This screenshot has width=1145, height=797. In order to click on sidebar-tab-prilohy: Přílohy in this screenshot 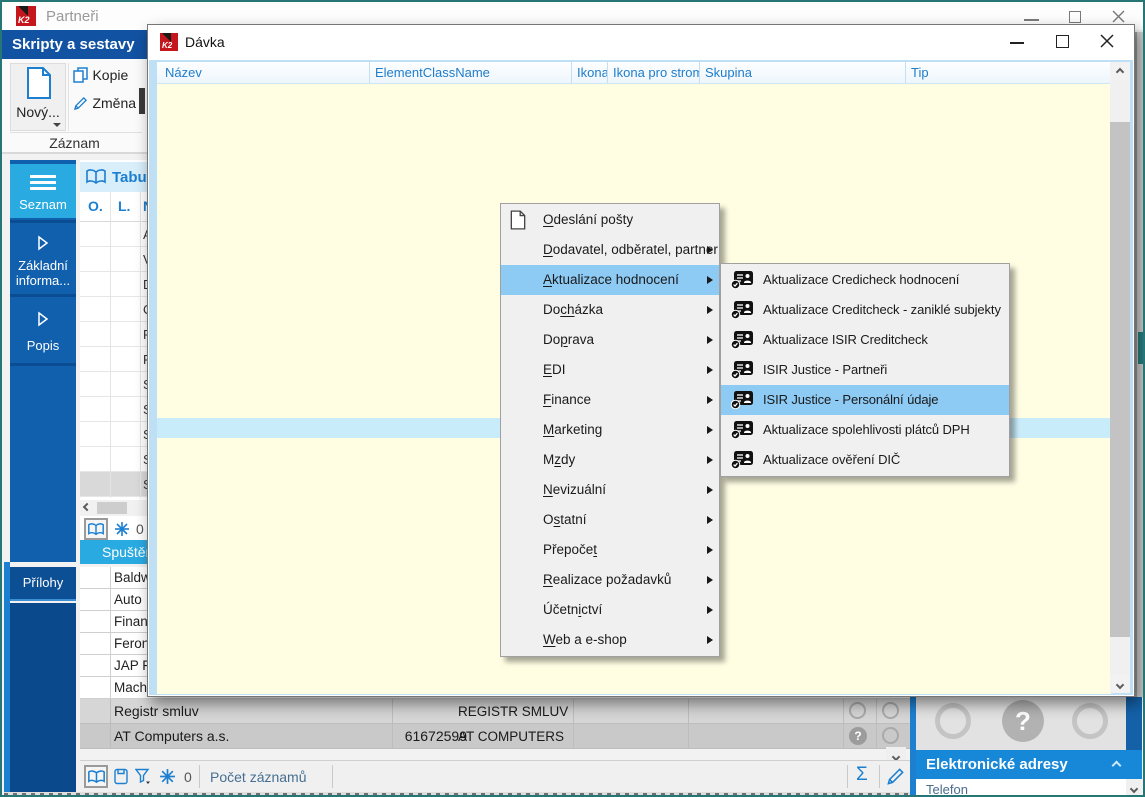, I will do `click(43, 584)`.